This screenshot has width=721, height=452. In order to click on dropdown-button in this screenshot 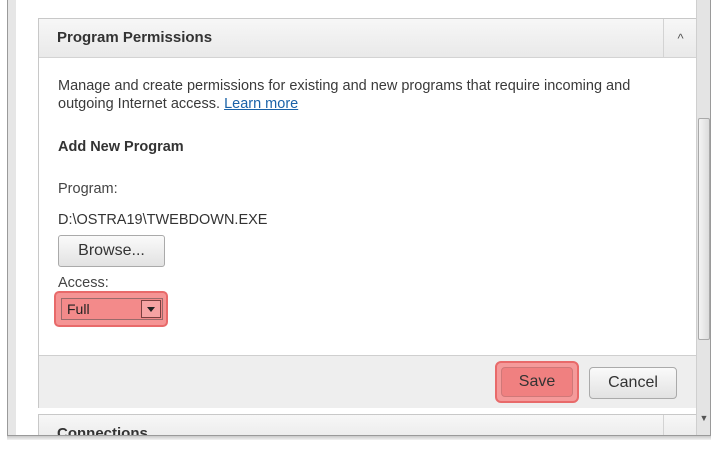, I will do `click(151, 309)`.